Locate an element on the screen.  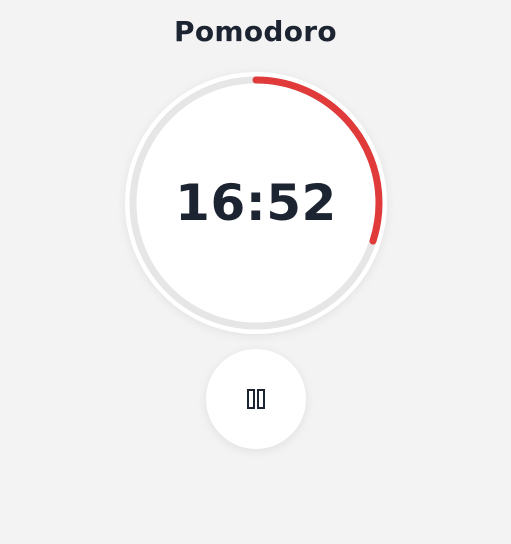
pause-button is located at coordinates (256, 399).